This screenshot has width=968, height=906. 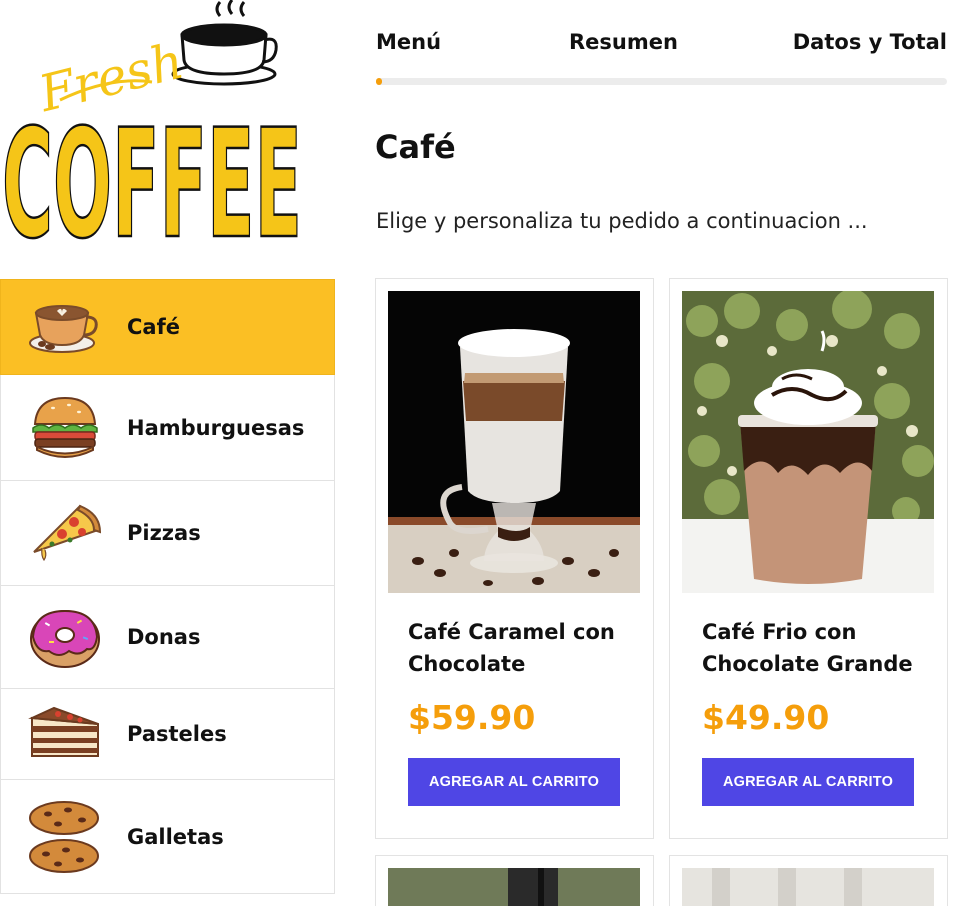 I want to click on step-datos-total: Datos y Total, so click(x=870, y=42).